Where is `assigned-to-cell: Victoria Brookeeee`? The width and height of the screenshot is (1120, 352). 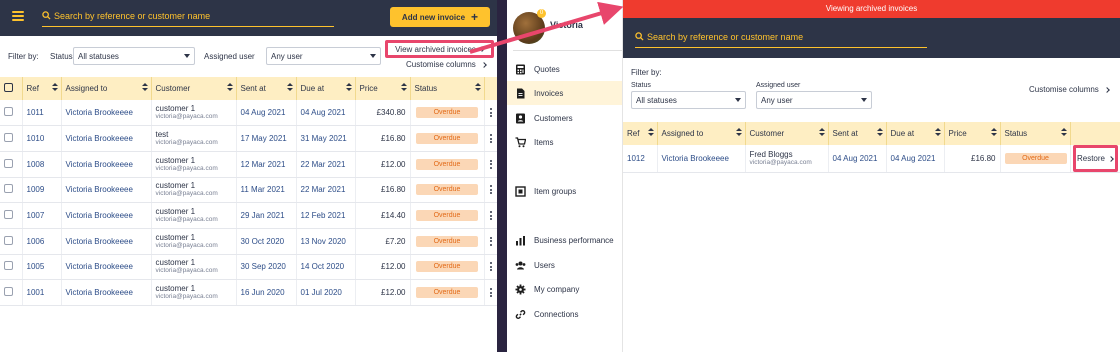 assigned-to-cell: Victoria Brookeeee is located at coordinates (106, 267).